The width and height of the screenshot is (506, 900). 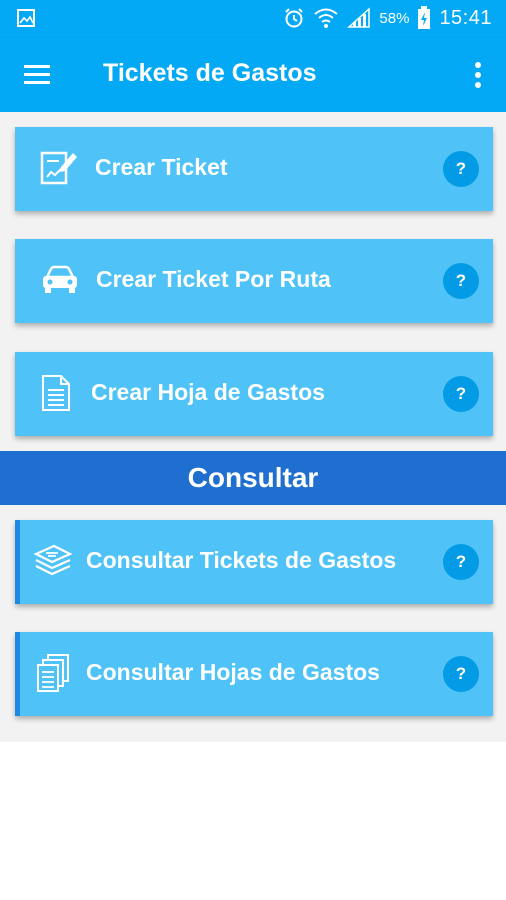 I want to click on edit-document-icon, so click(x=58, y=168).